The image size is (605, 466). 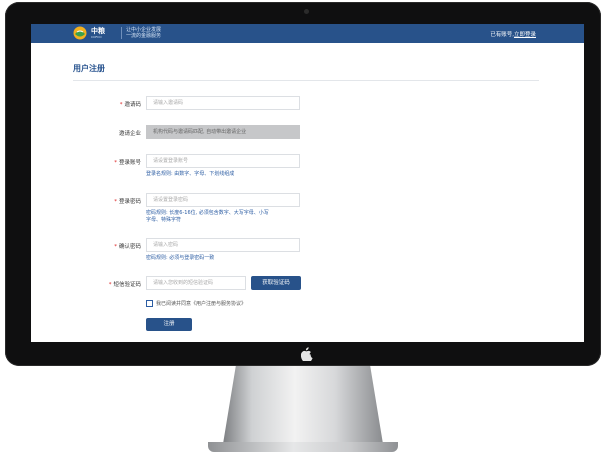 I want to click on agreement-checkbox, so click(x=149, y=303).